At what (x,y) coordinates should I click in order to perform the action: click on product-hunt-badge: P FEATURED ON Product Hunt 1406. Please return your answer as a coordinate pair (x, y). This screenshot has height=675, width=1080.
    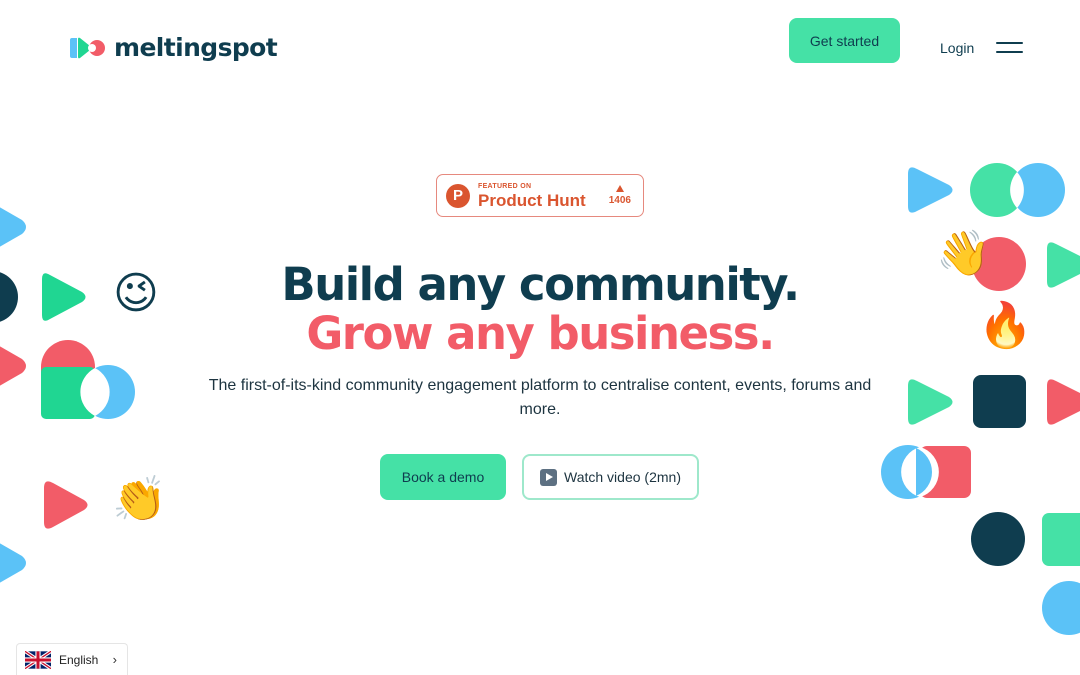
    Looking at the image, I should click on (540, 195).